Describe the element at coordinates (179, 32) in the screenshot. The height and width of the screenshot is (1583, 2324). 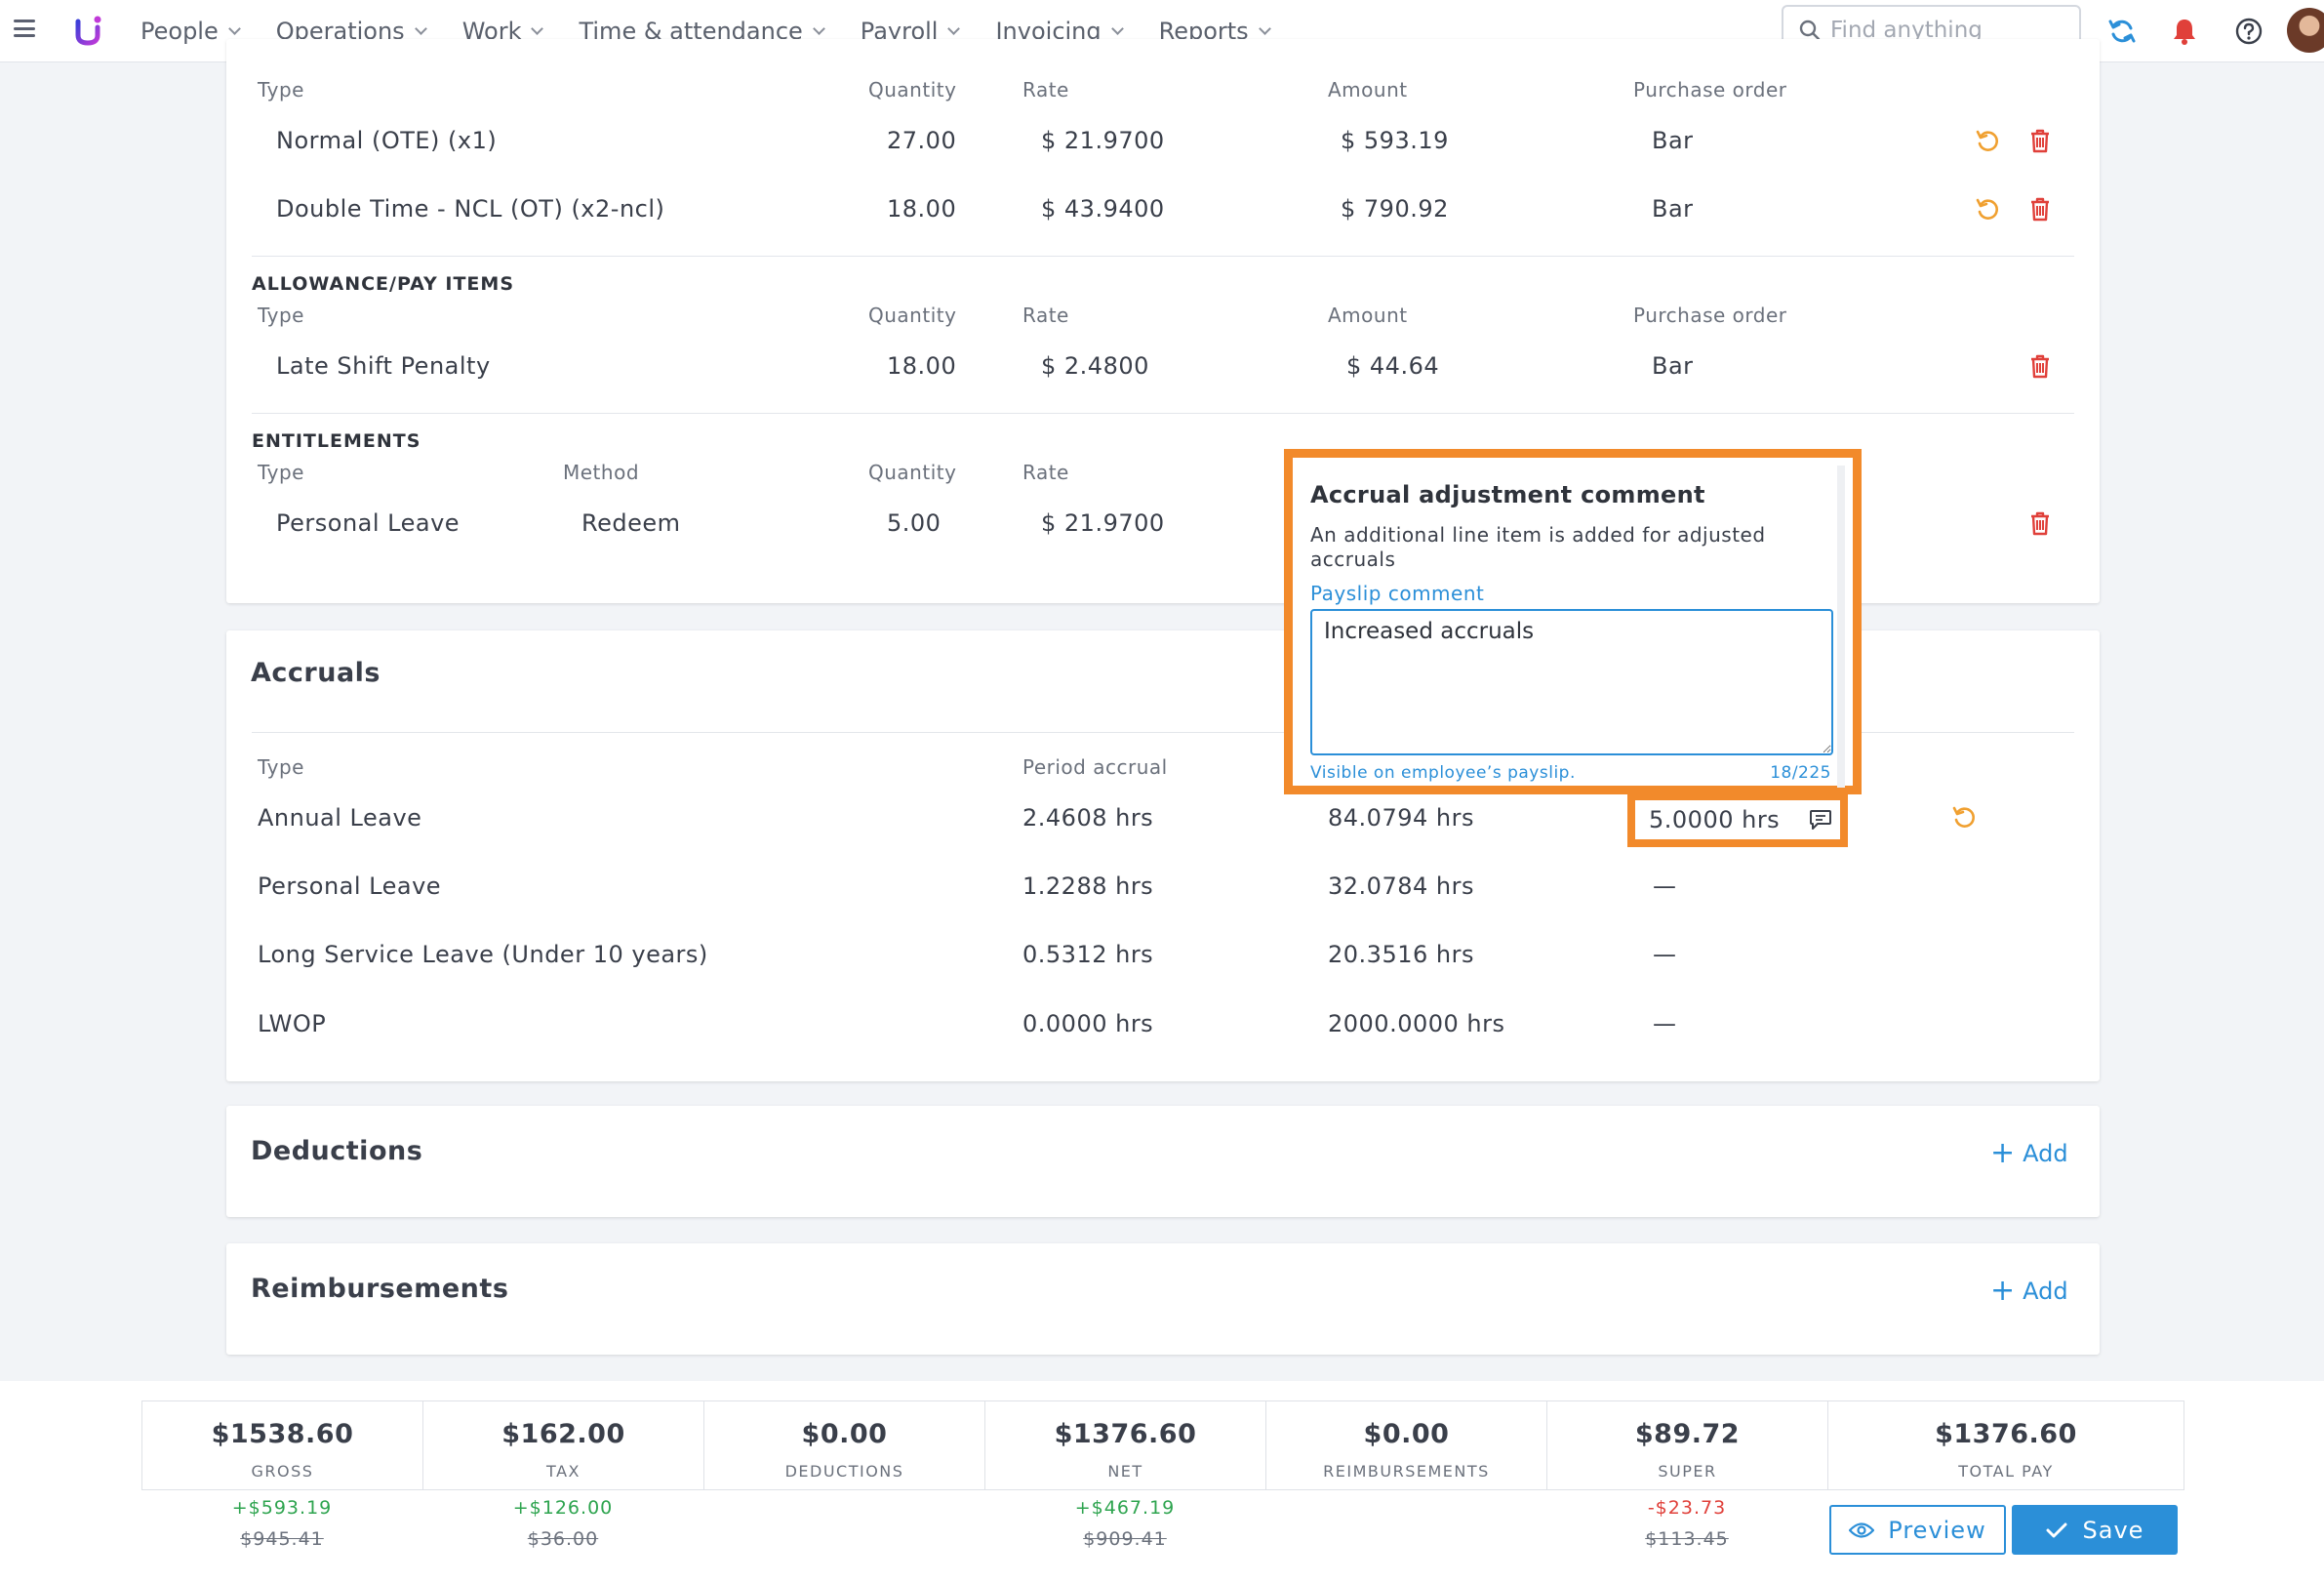
I see `nav-label: People` at that location.